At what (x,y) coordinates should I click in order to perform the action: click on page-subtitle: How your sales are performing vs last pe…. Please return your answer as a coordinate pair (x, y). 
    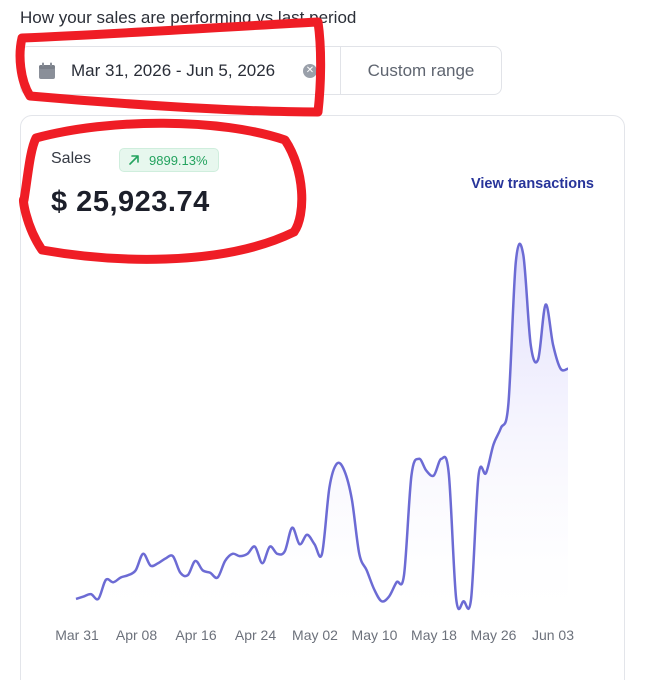
    Looking at the image, I should click on (188, 17).